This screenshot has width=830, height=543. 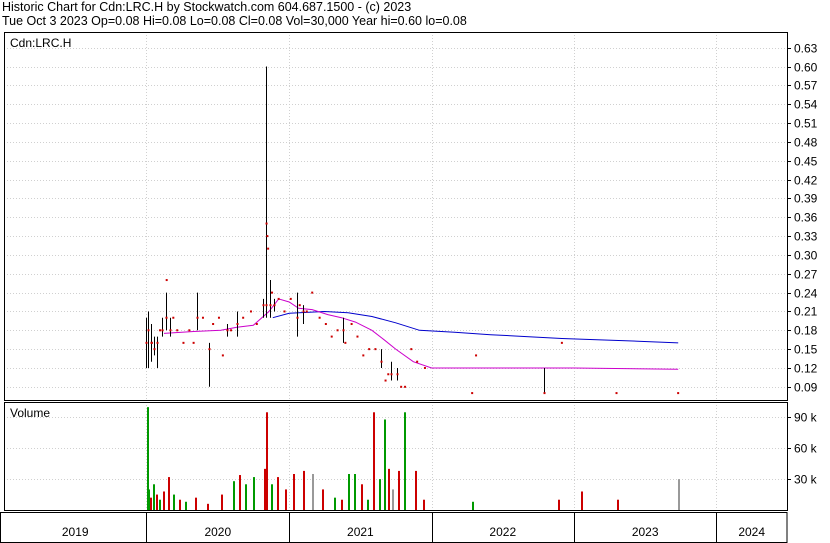 What do you see at coordinates (806, 388) in the screenshot?
I see `price-tick-label: 0.09` at bounding box center [806, 388].